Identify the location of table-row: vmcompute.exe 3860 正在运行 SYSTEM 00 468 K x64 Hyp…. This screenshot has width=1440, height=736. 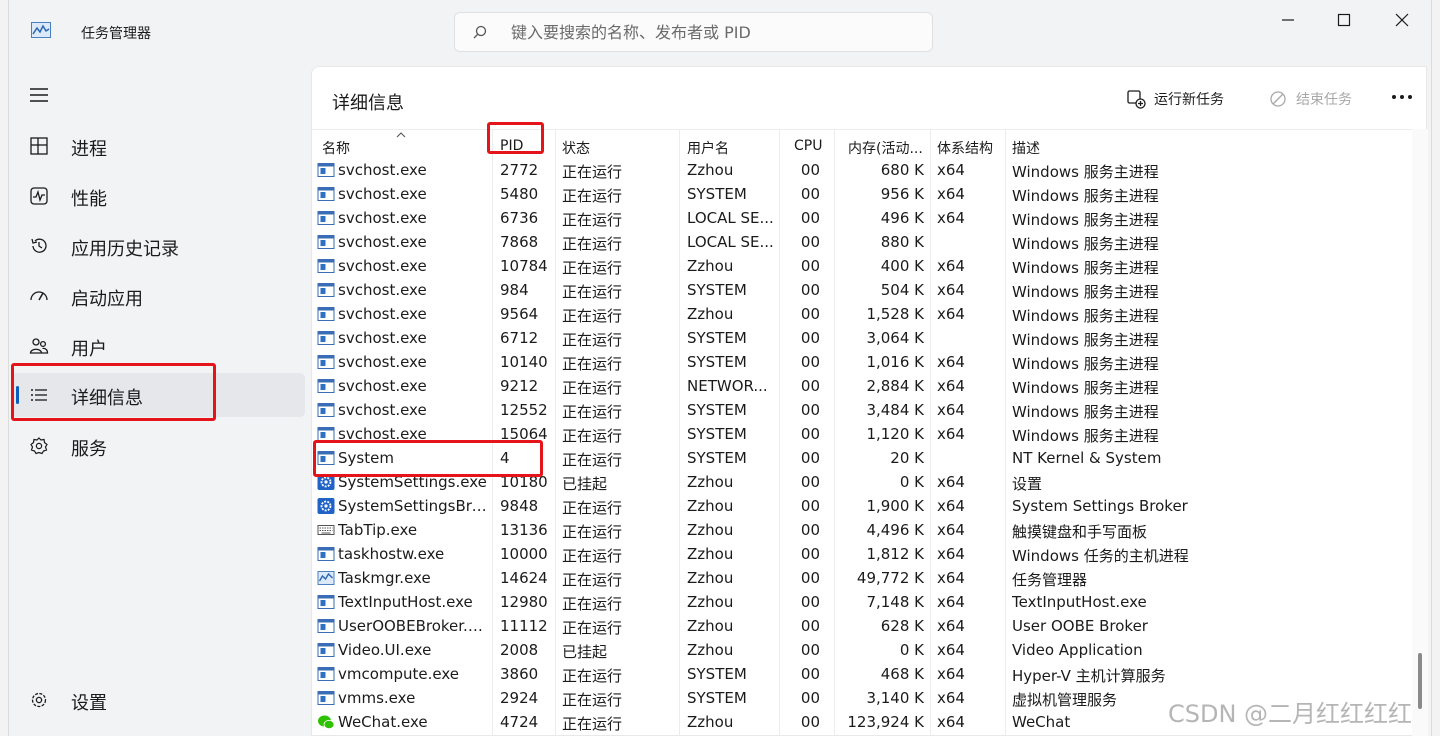
(862, 674).